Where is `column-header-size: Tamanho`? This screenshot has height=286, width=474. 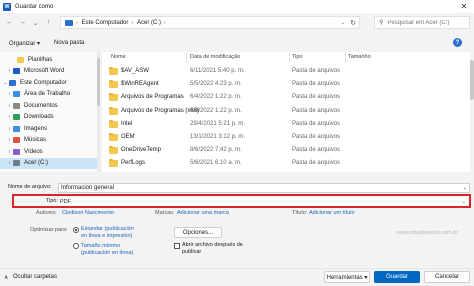
column-header-size: Tamanho is located at coordinates (359, 57).